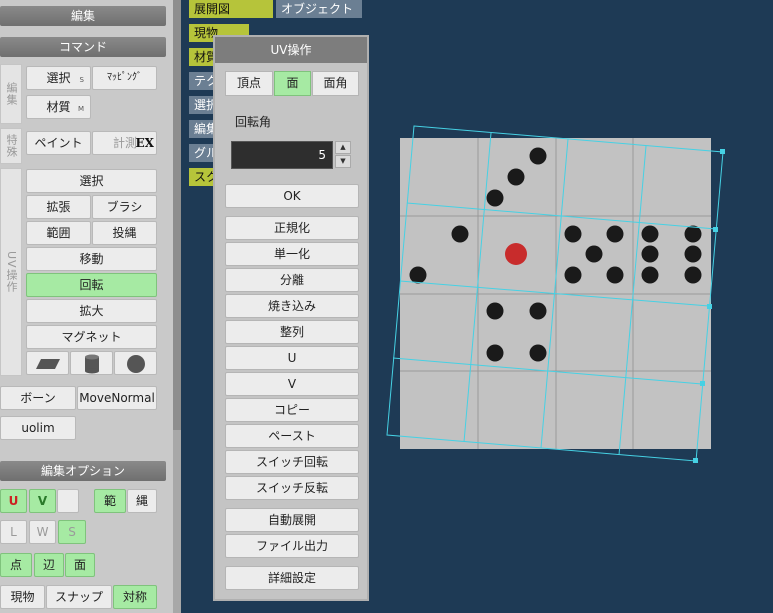  What do you see at coordinates (335, 83) in the screenshot?
I see `segment-face-corner: 面角` at bounding box center [335, 83].